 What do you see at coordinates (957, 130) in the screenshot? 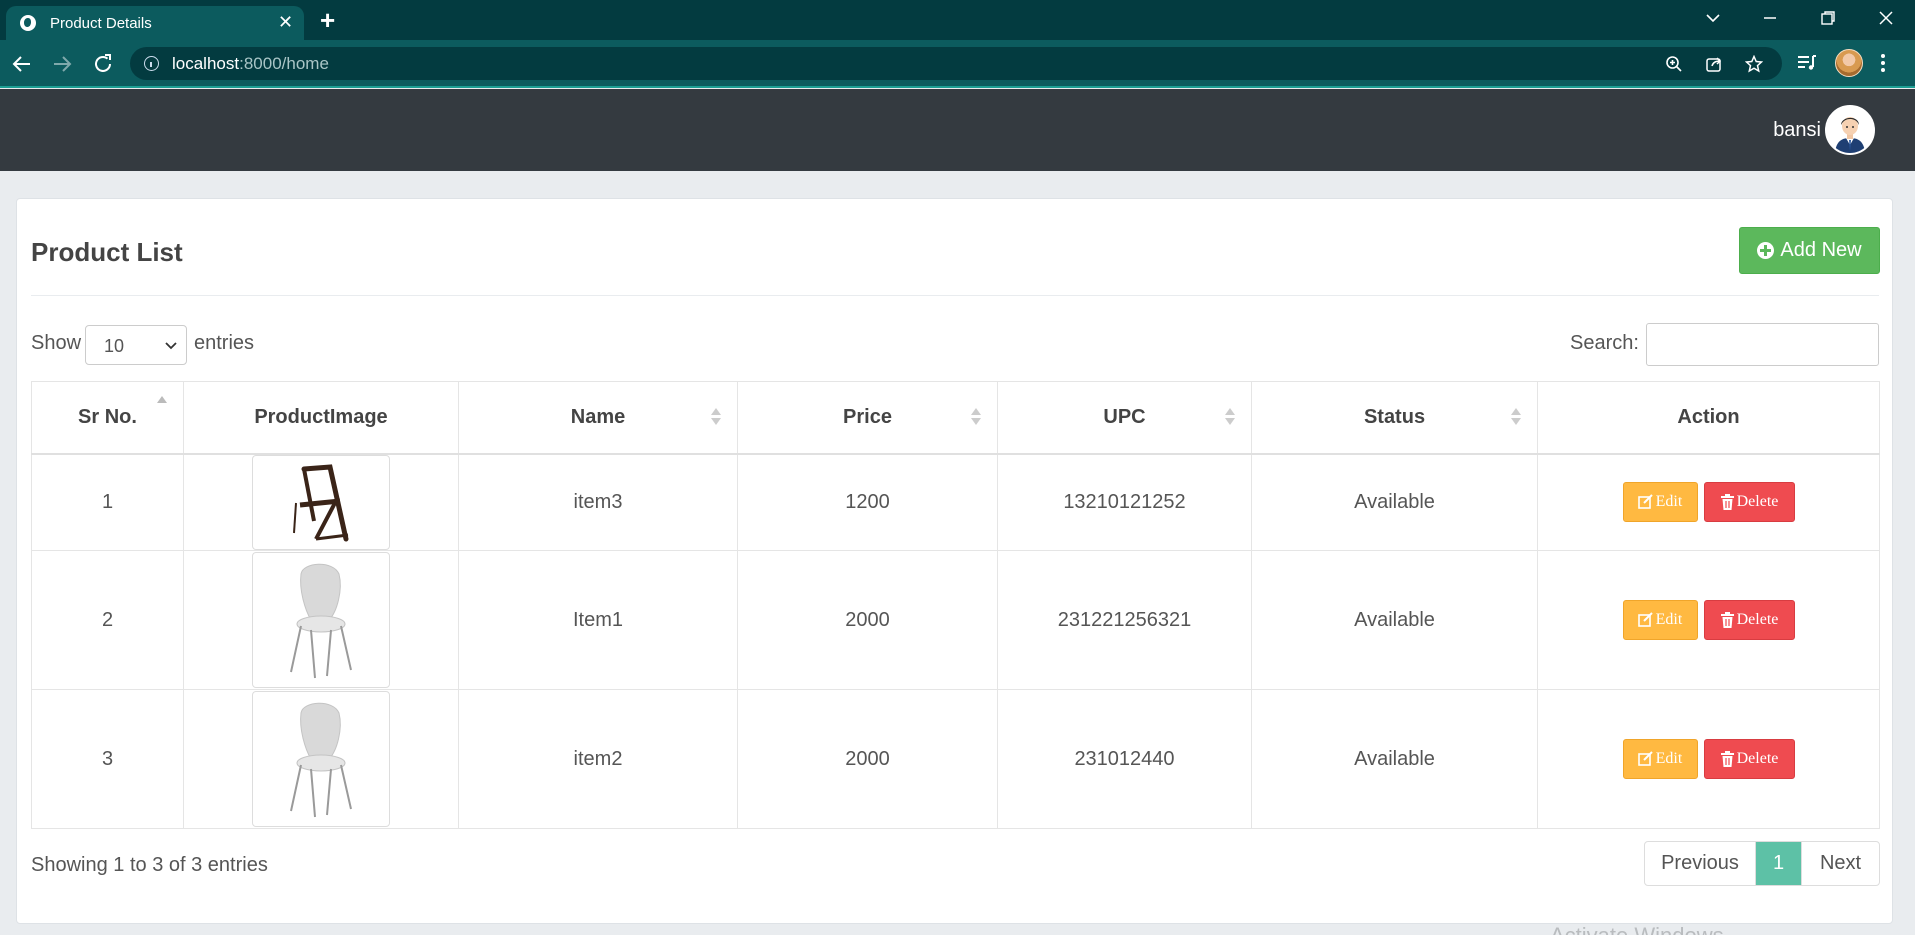
I see `app-header: bansi` at bounding box center [957, 130].